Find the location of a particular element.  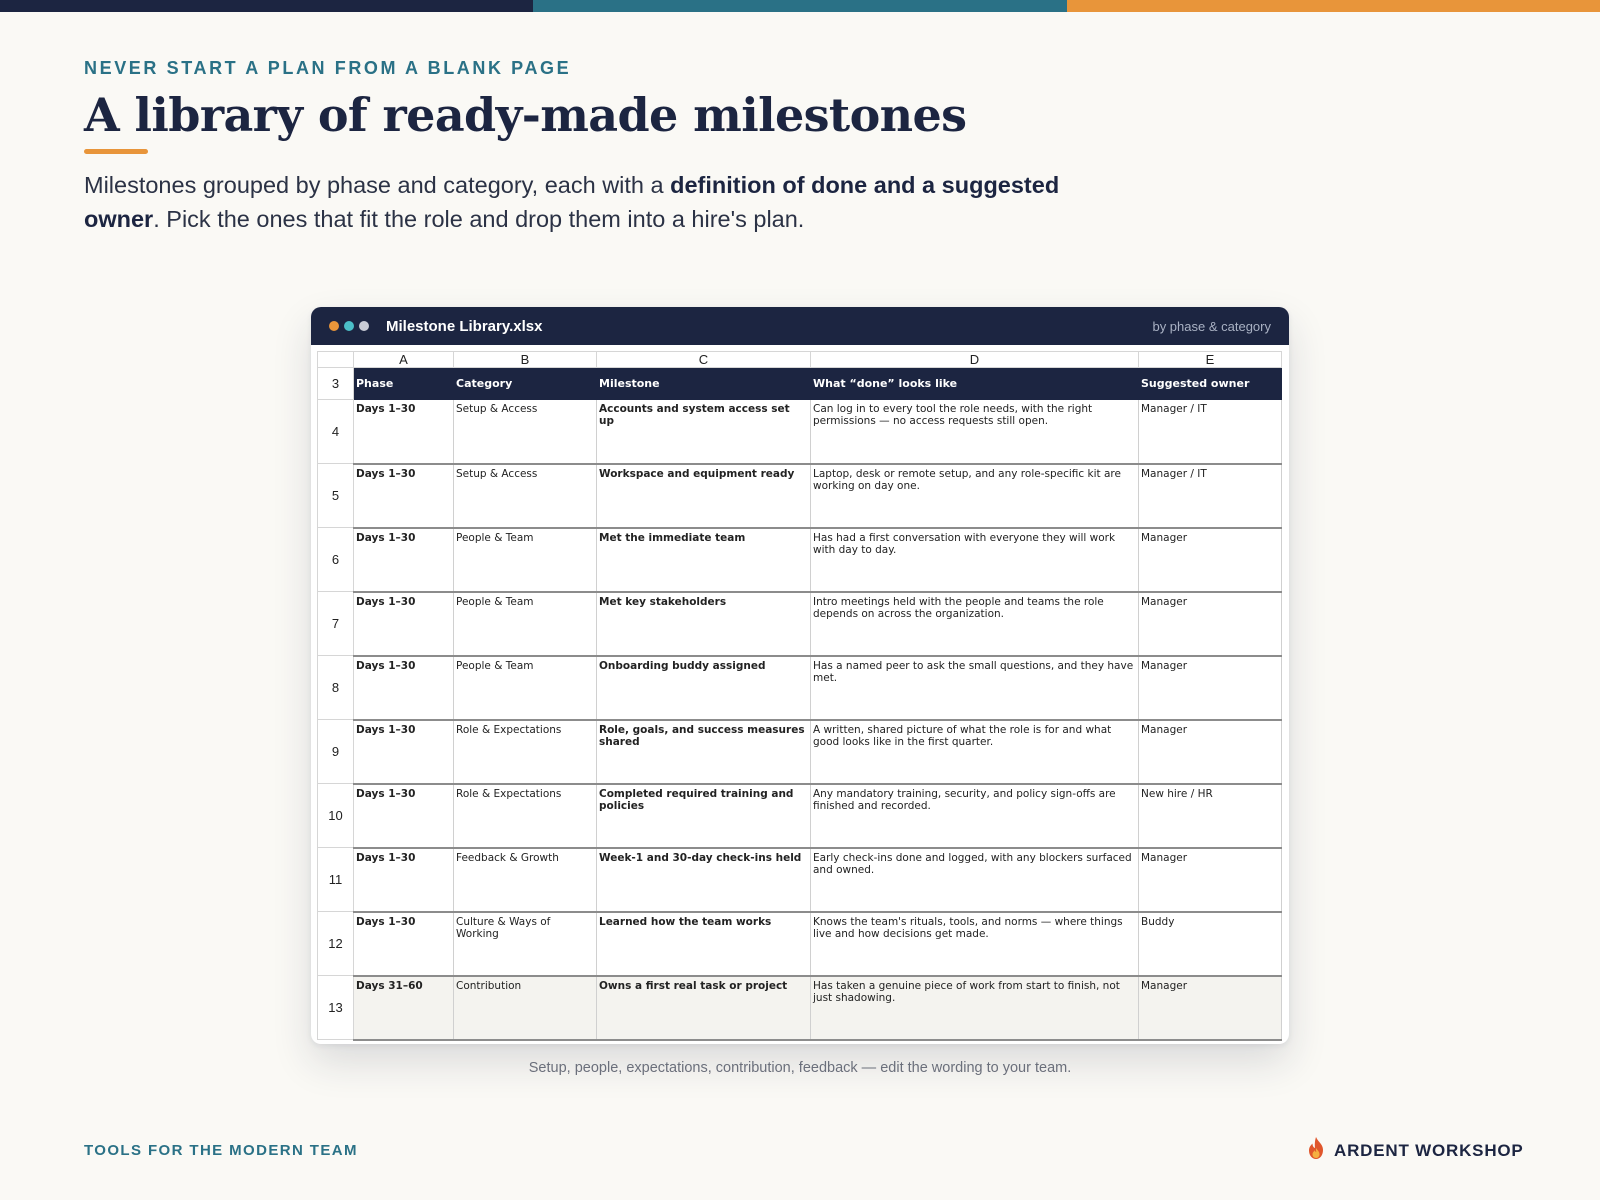

window-dot-teal is located at coordinates (349, 326).